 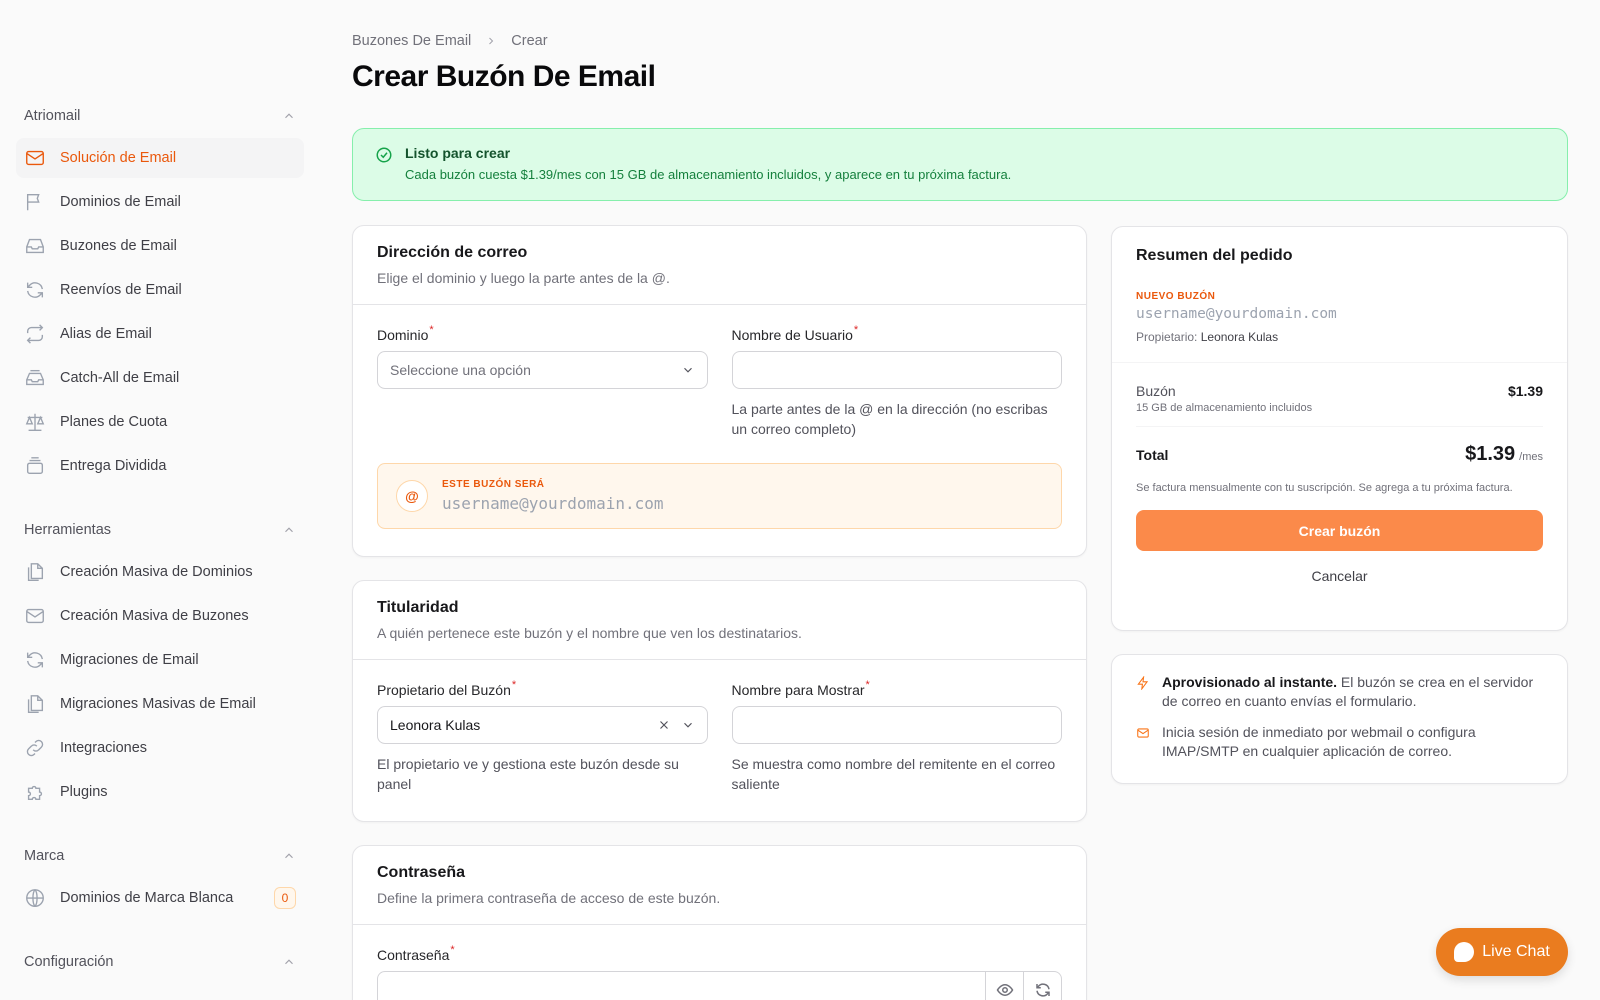 I want to click on cancel-button: Cancelar, so click(x=1339, y=576).